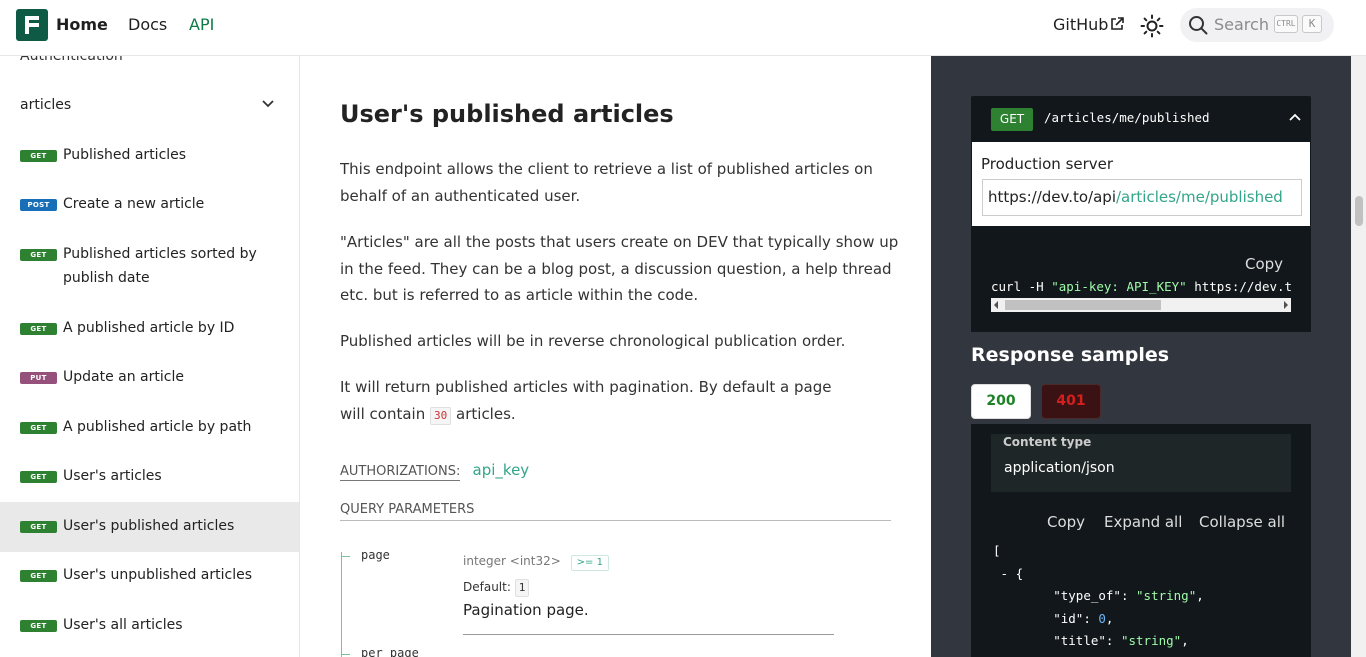 The image size is (1366, 657). What do you see at coordinates (268, 104) in the screenshot?
I see `chevron-down-icon` at bounding box center [268, 104].